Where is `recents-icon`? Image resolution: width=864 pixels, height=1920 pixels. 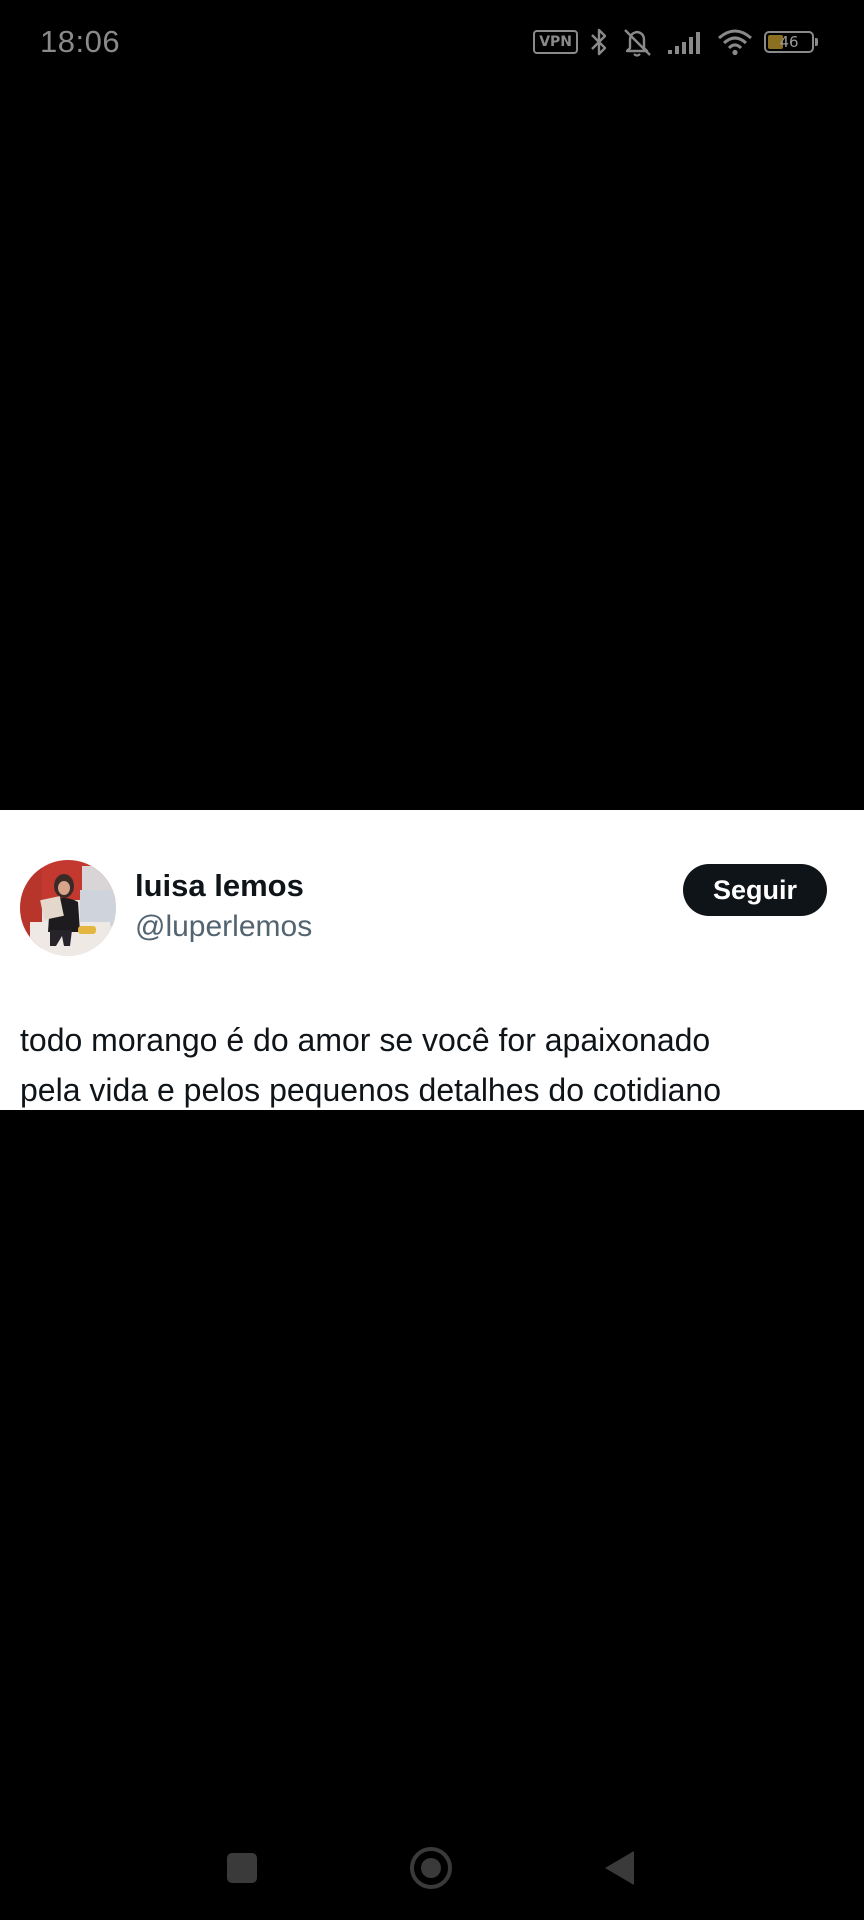 recents-icon is located at coordinates (242, 1868).